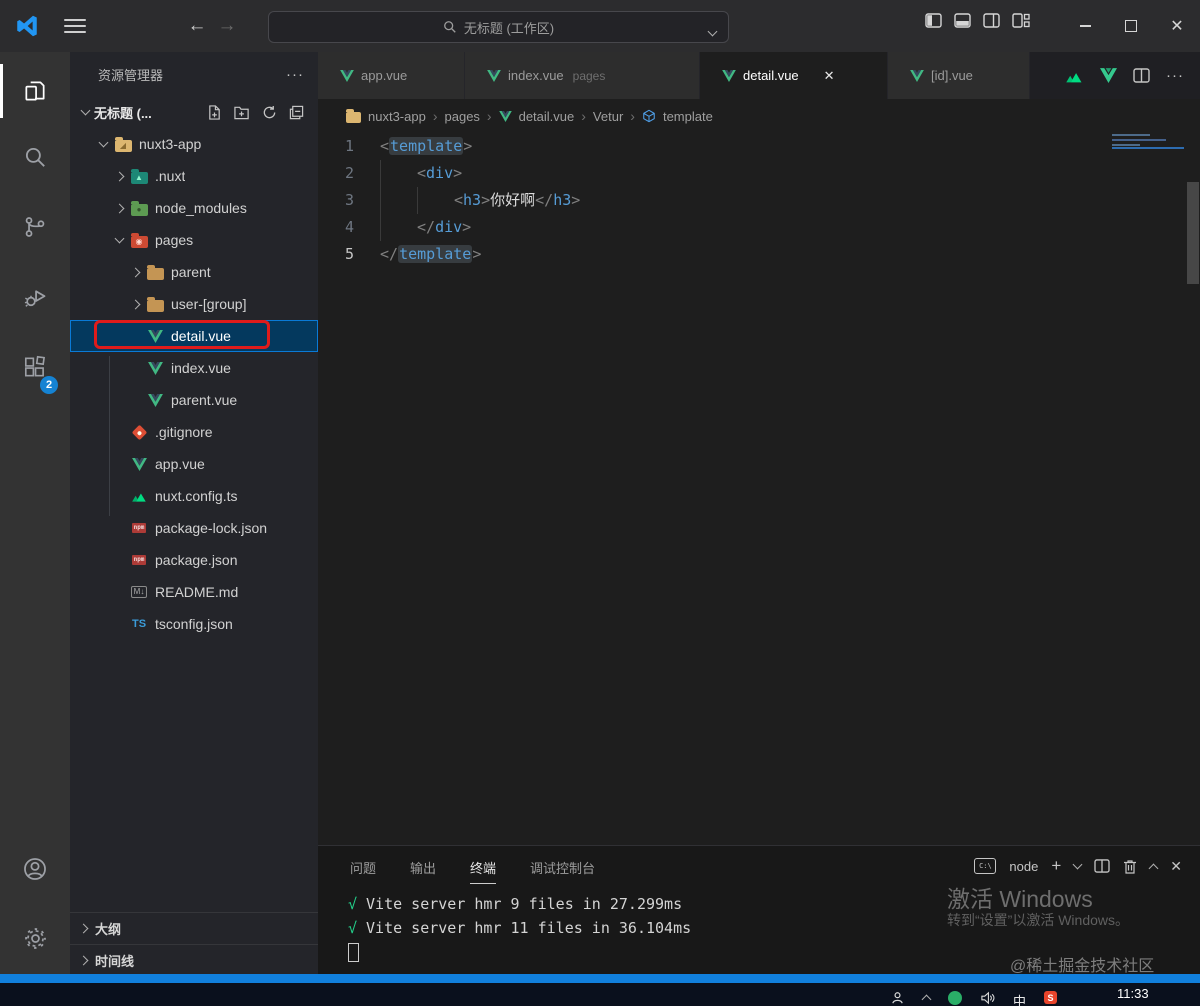 The width and height of the screenshot is (1200, 1006). I want to click on ime-indicator: 中, so click(1019, 998).